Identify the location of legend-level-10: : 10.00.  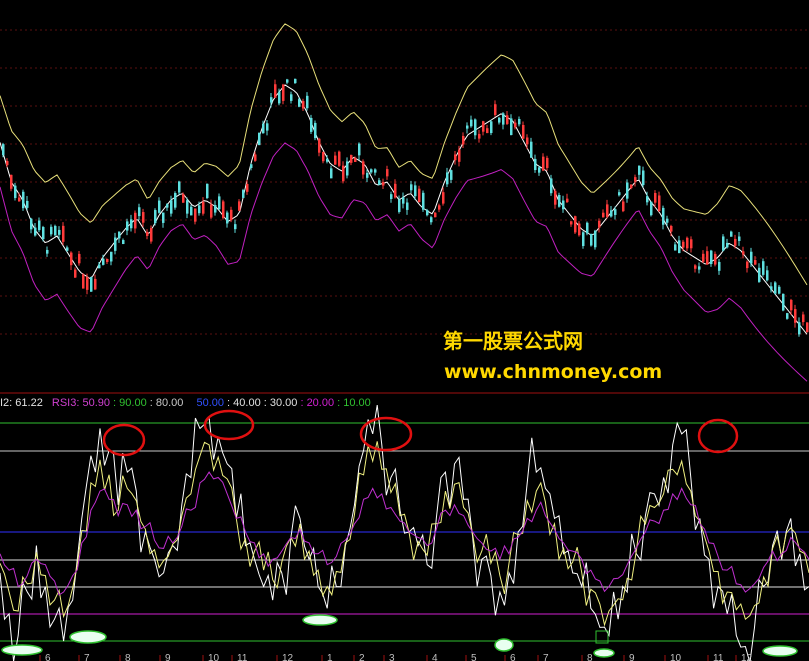
(354, 403).